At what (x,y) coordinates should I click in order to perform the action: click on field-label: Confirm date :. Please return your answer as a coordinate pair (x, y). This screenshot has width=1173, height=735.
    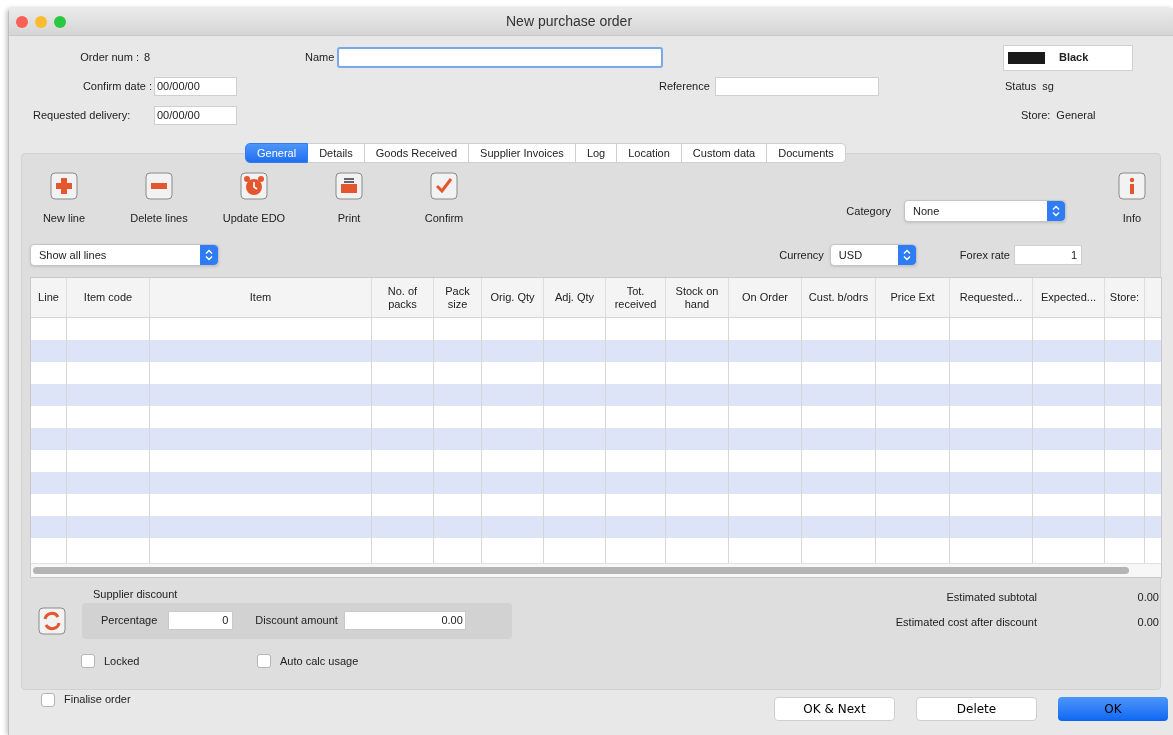
    Looking at the image, I should click on (117, 87).